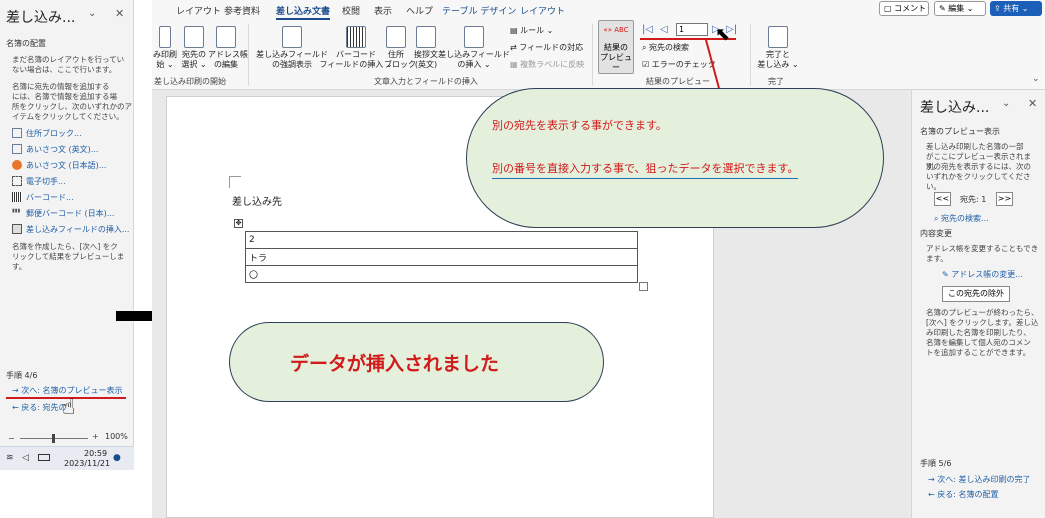 The height and width of the screenshot is (518, 1045). What do you see at coordinates (441, 257) in the screenshot?
I see `table-cell: トラ` at bounding box center [441, 257].